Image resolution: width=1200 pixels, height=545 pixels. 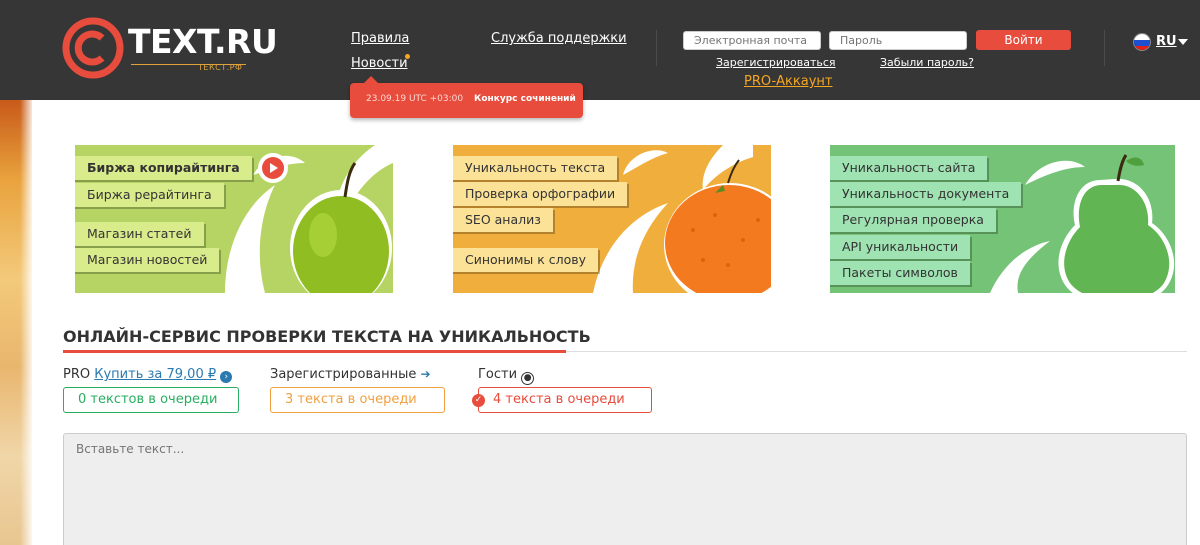 What do you see at coordinates (926, 194) in the screenshot?
I see `document-uniqueness-link: Уникальность документа` at bounding box center [926, 194].